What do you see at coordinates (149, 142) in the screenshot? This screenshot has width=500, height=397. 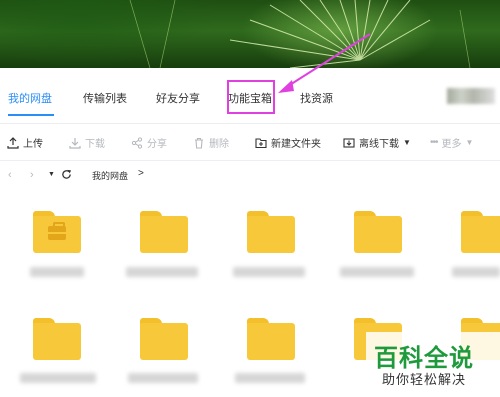 I see `share-button: 分享` at bounding box center [149, 142].